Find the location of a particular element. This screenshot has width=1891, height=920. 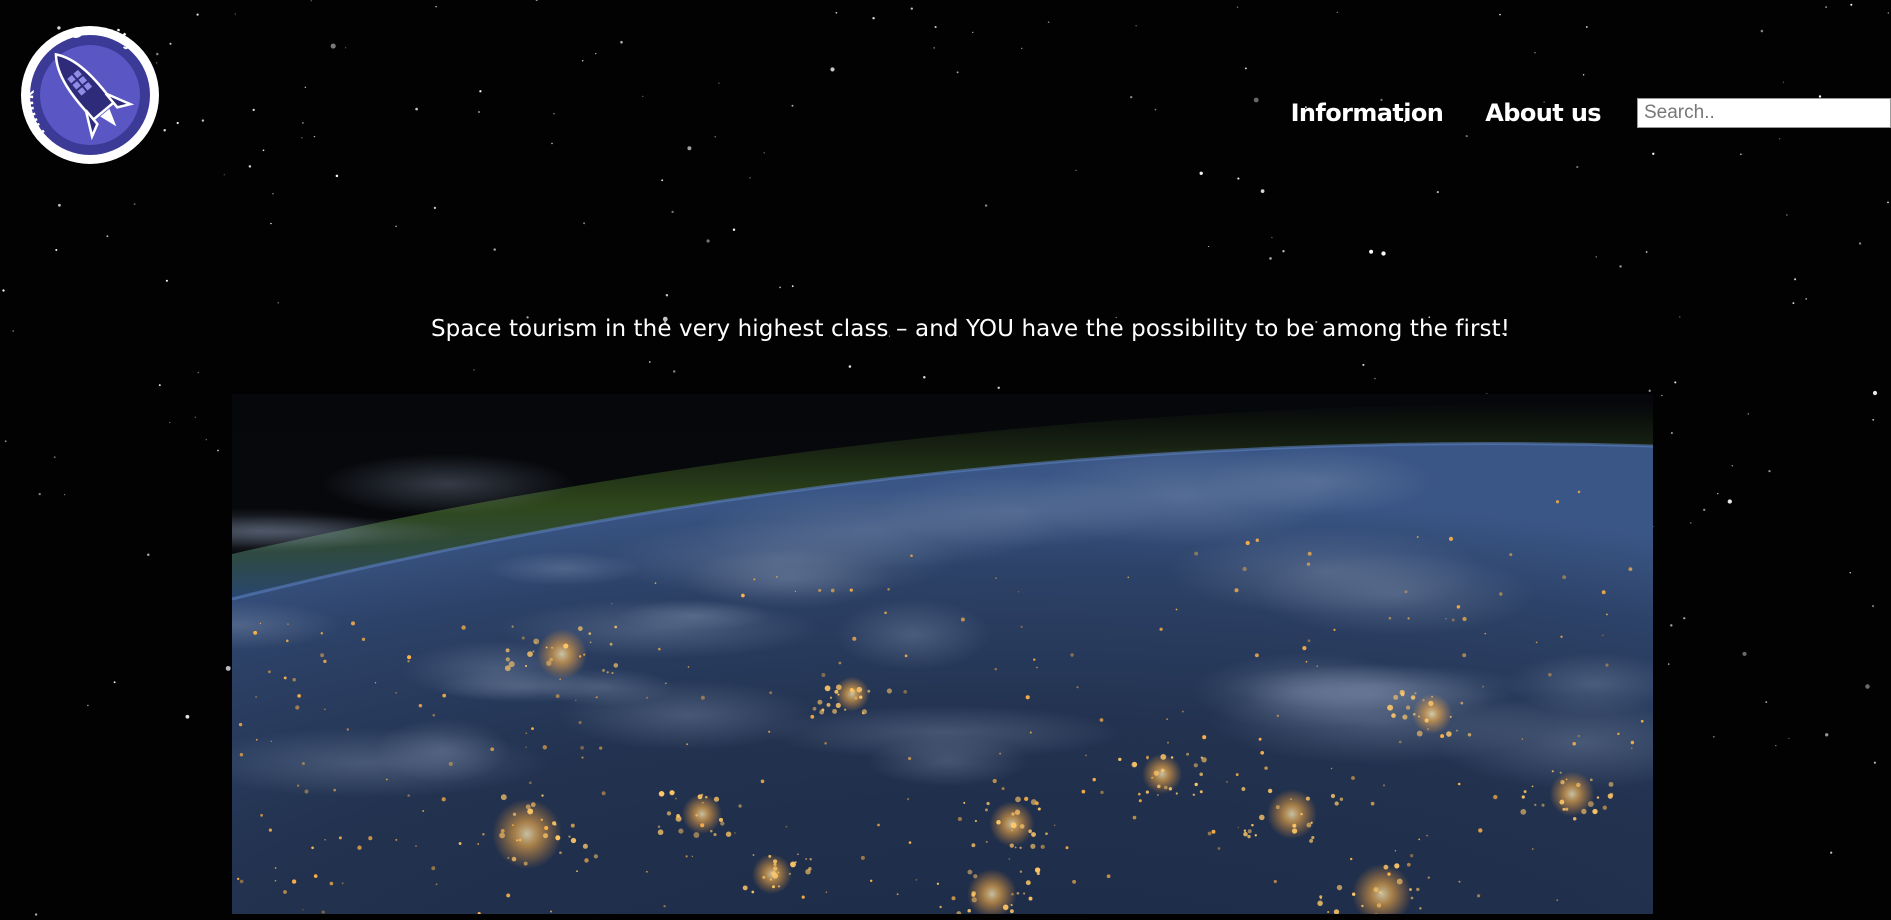

cloud is located at coordinates (1326, 571).